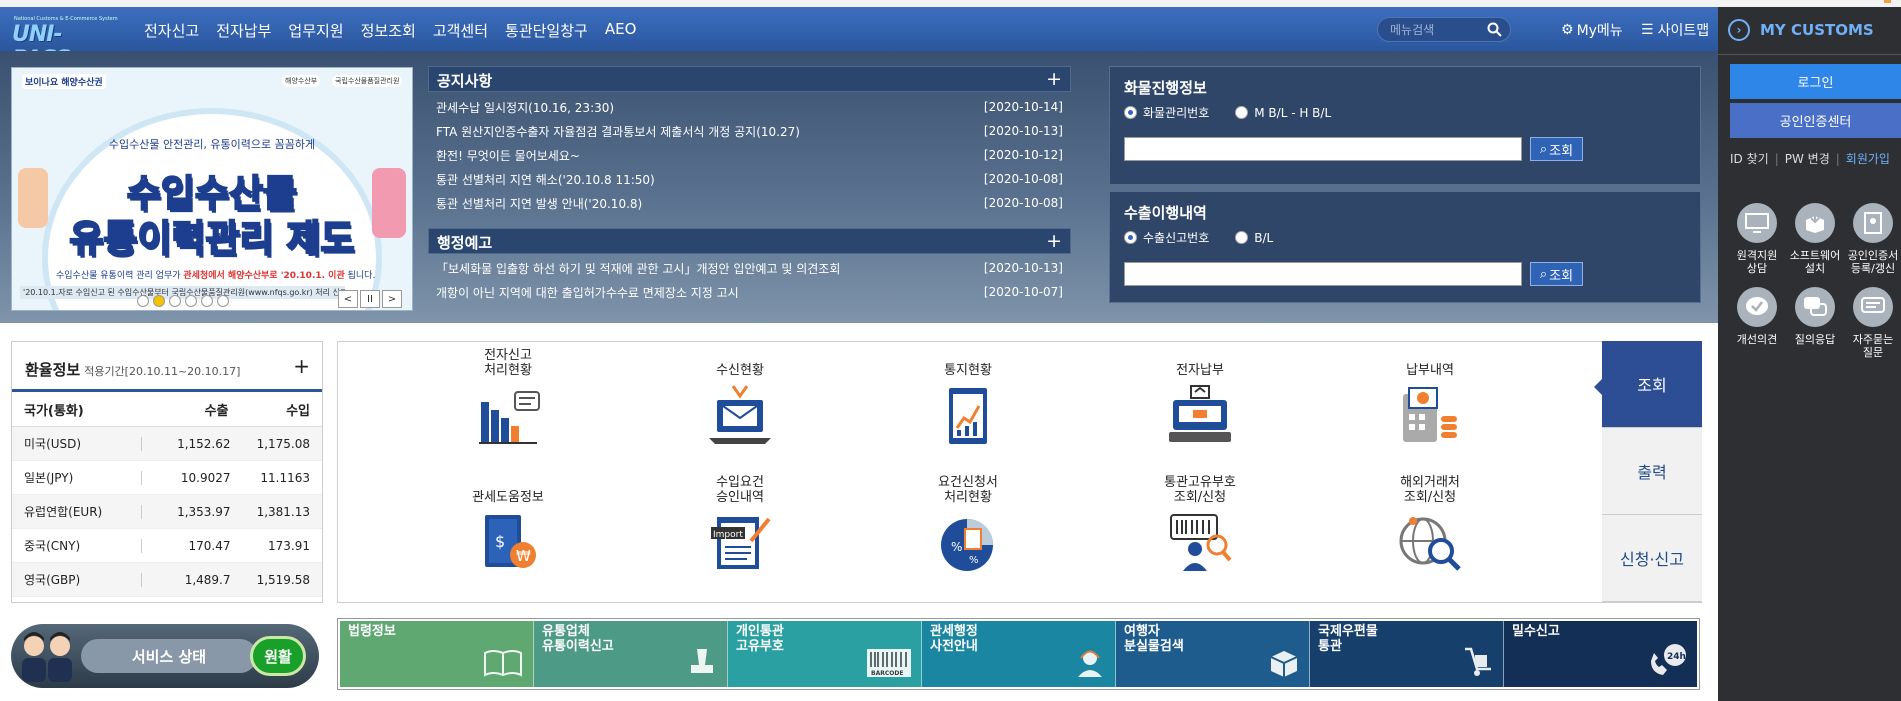 The image size is (1901, 701). I want to click on nav-item-customer-center: 고객센터, so click(460, 30).